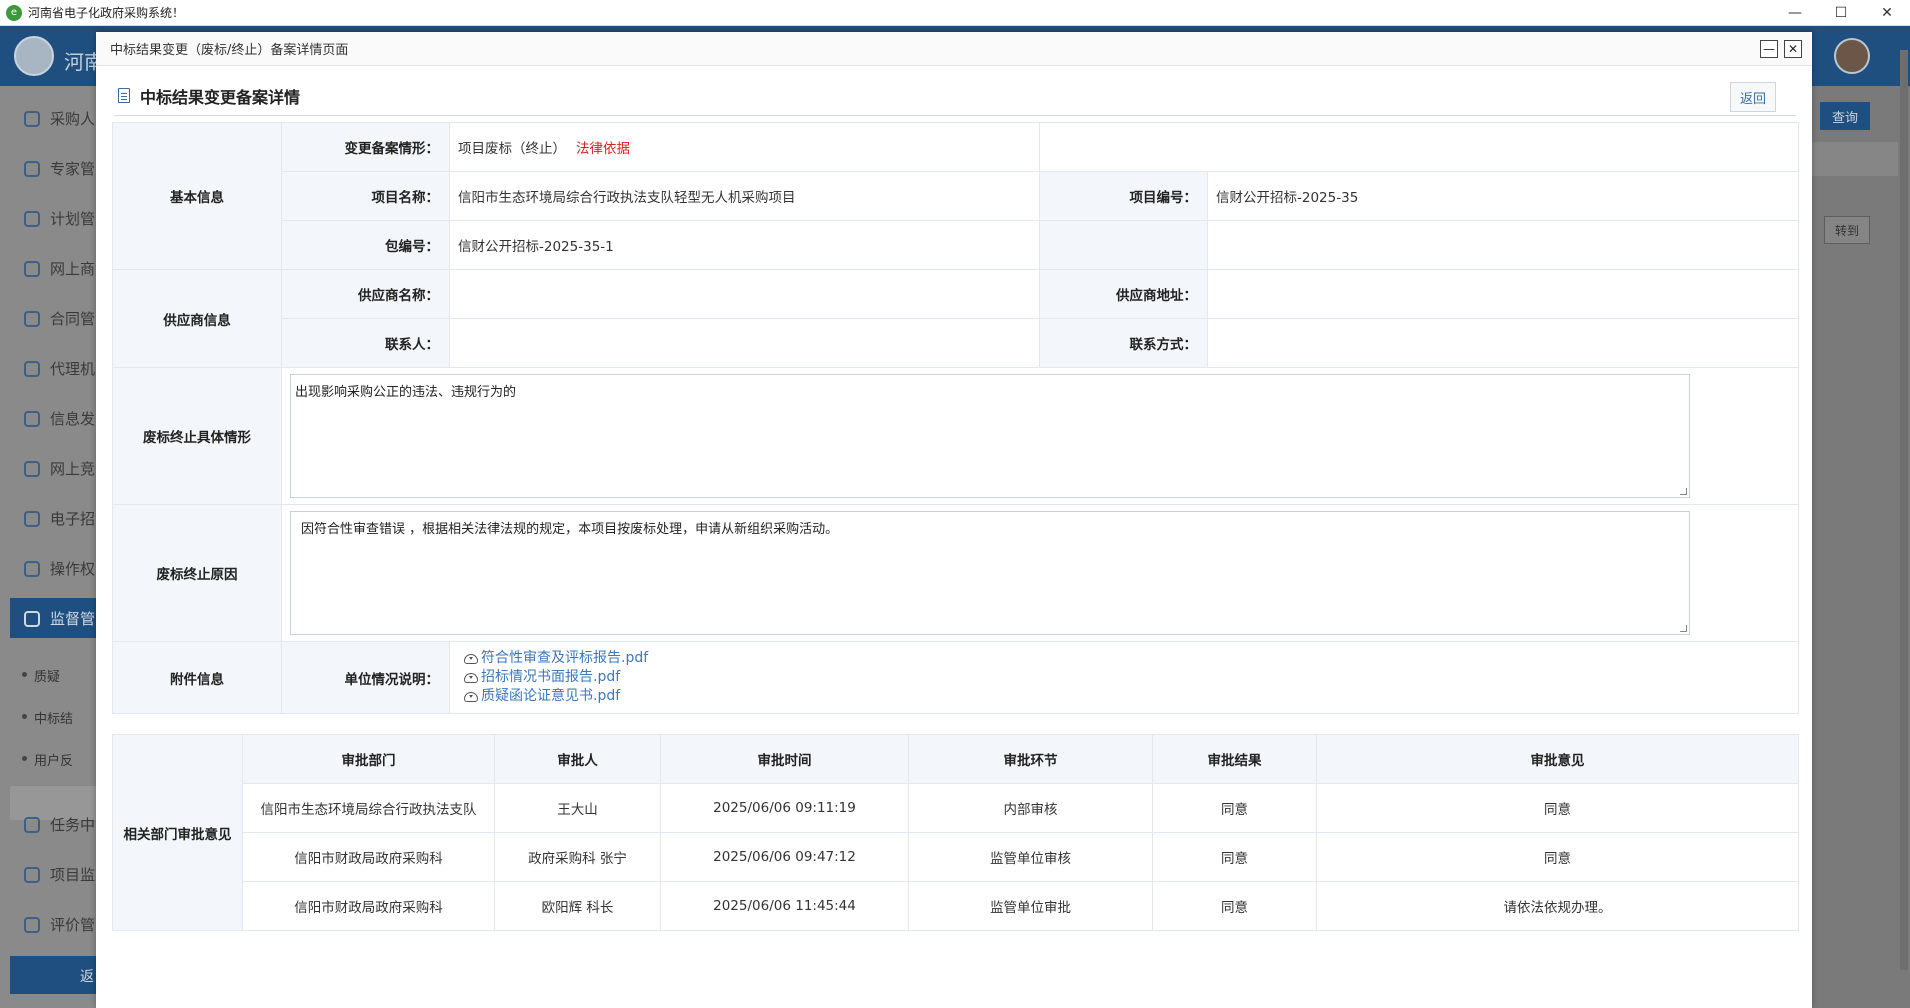 This screenshot has height=1008, width=1910. Describe the element at coordinates (1234, 857) in the screenshot. I see `approval-result: 同意` at that location.